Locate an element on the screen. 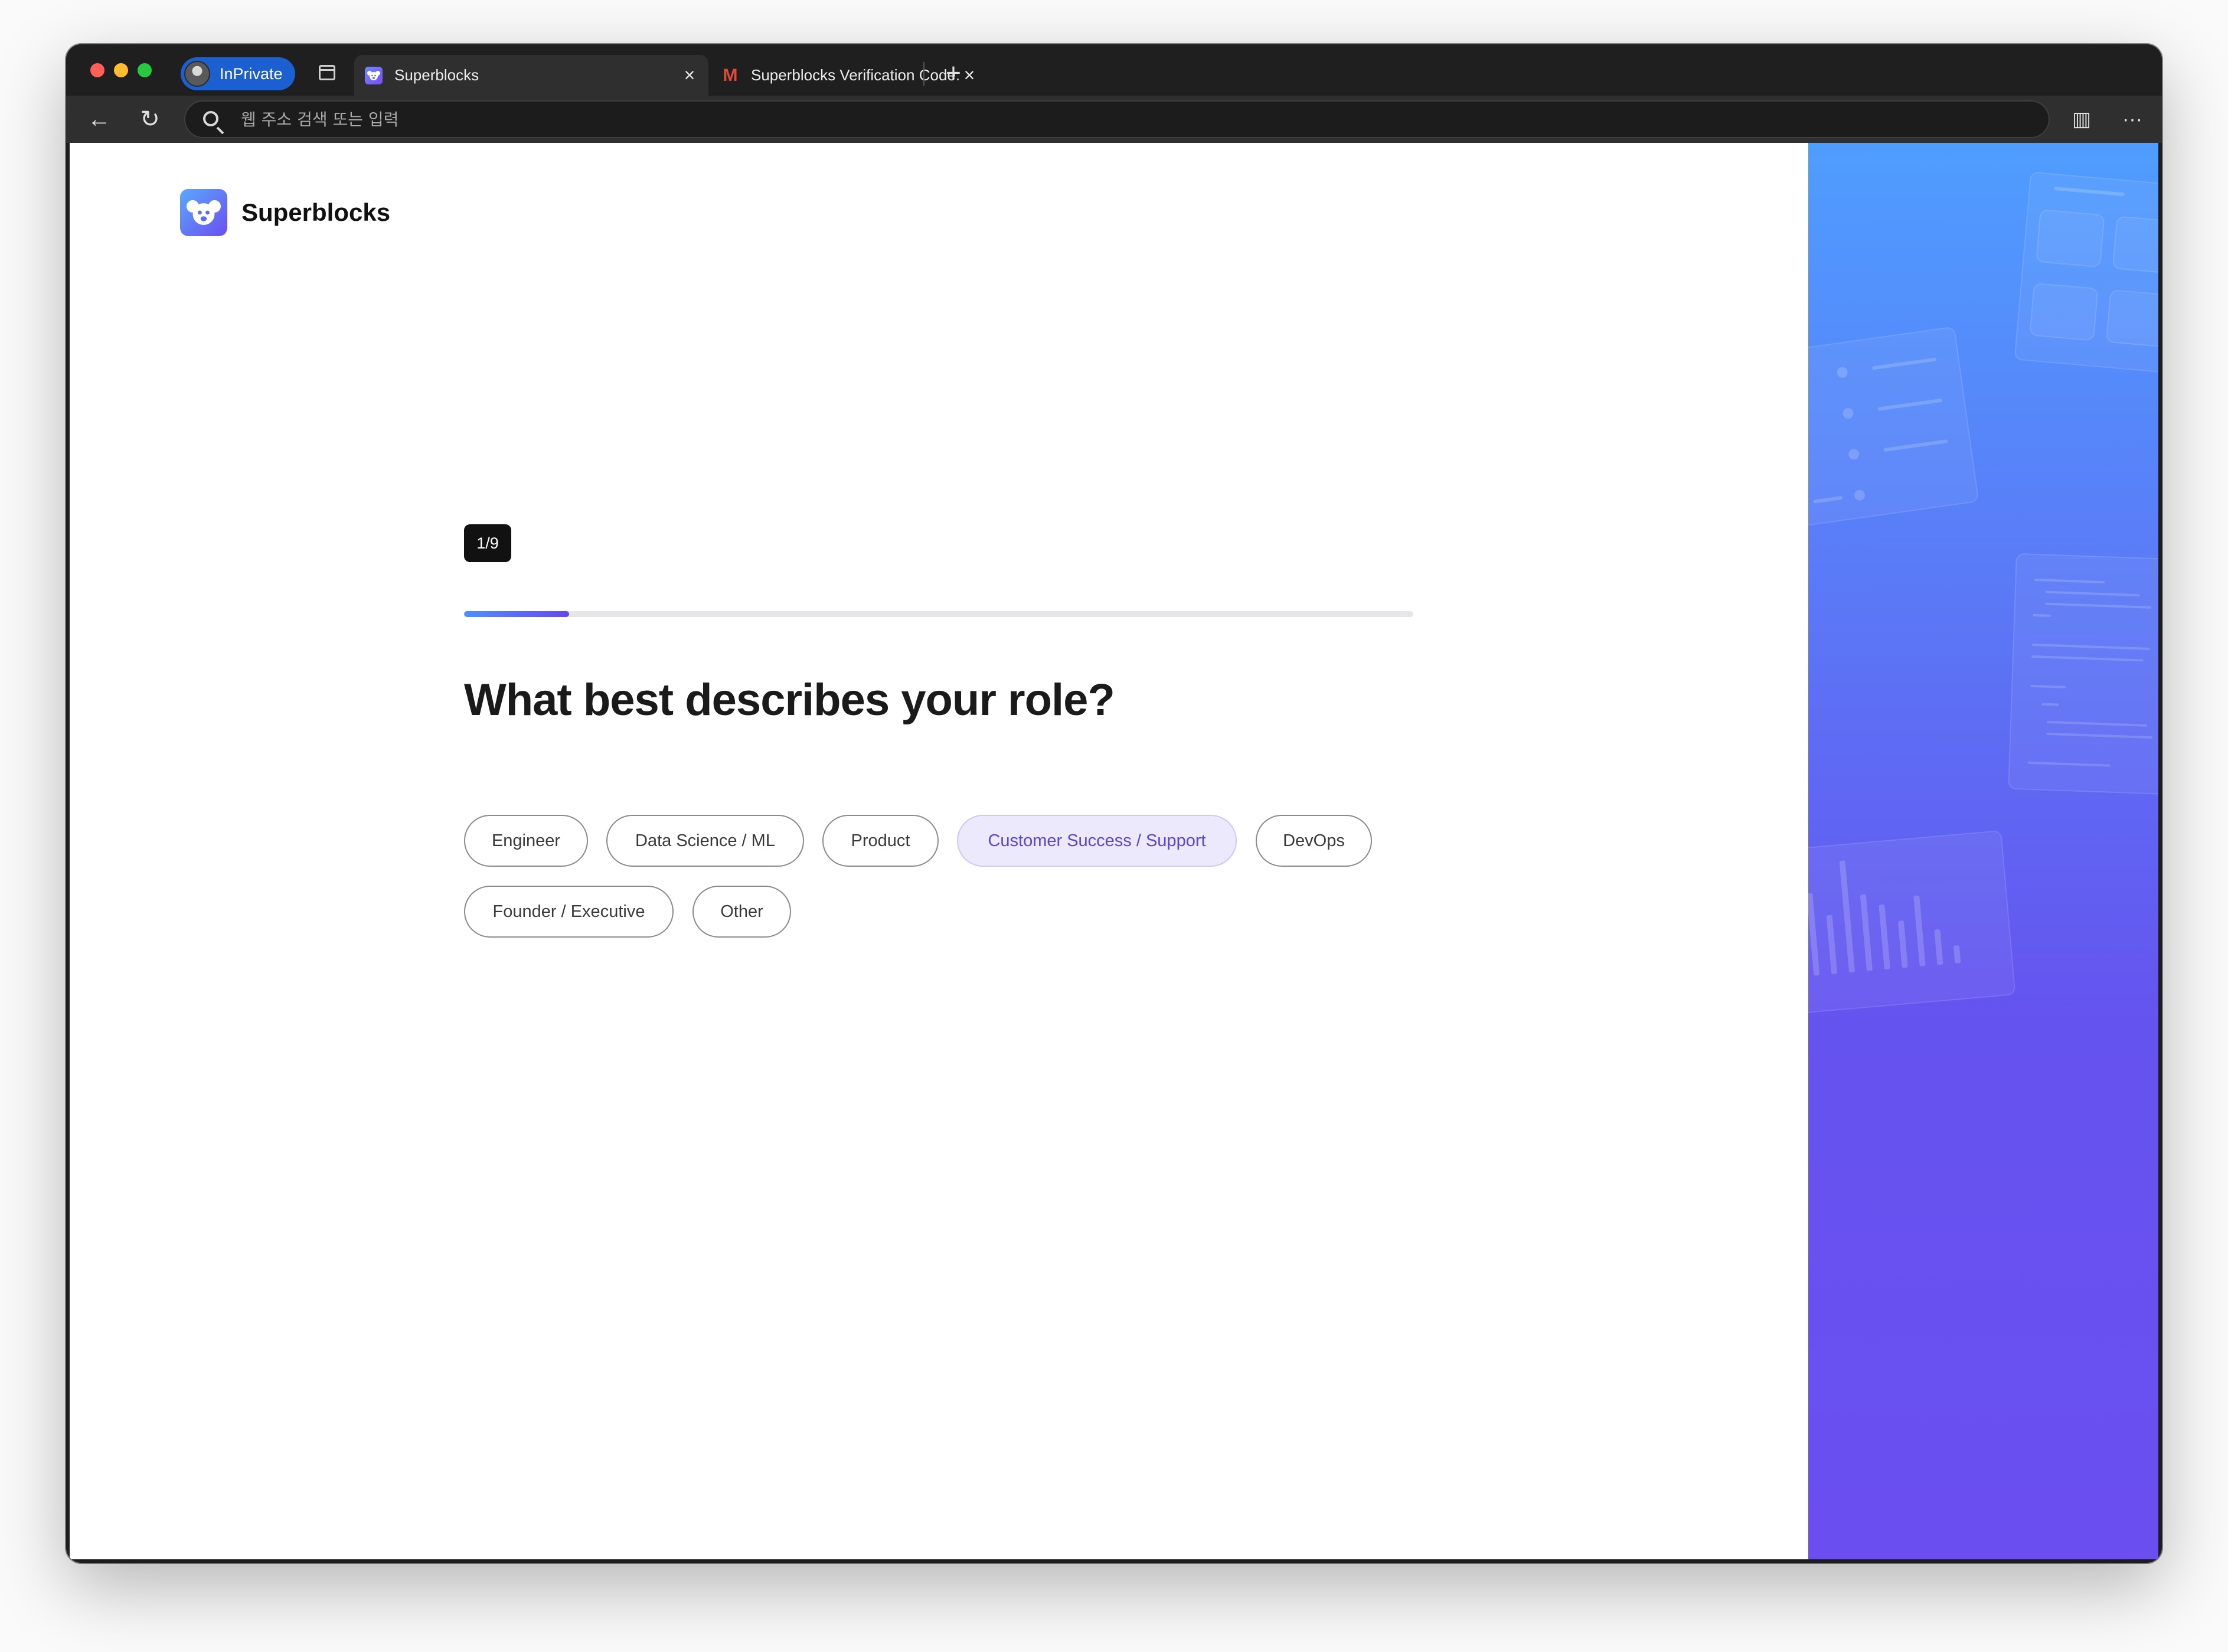 The image size is (2228, 1652). zoom-window-button is located at coordinates (145, 70).